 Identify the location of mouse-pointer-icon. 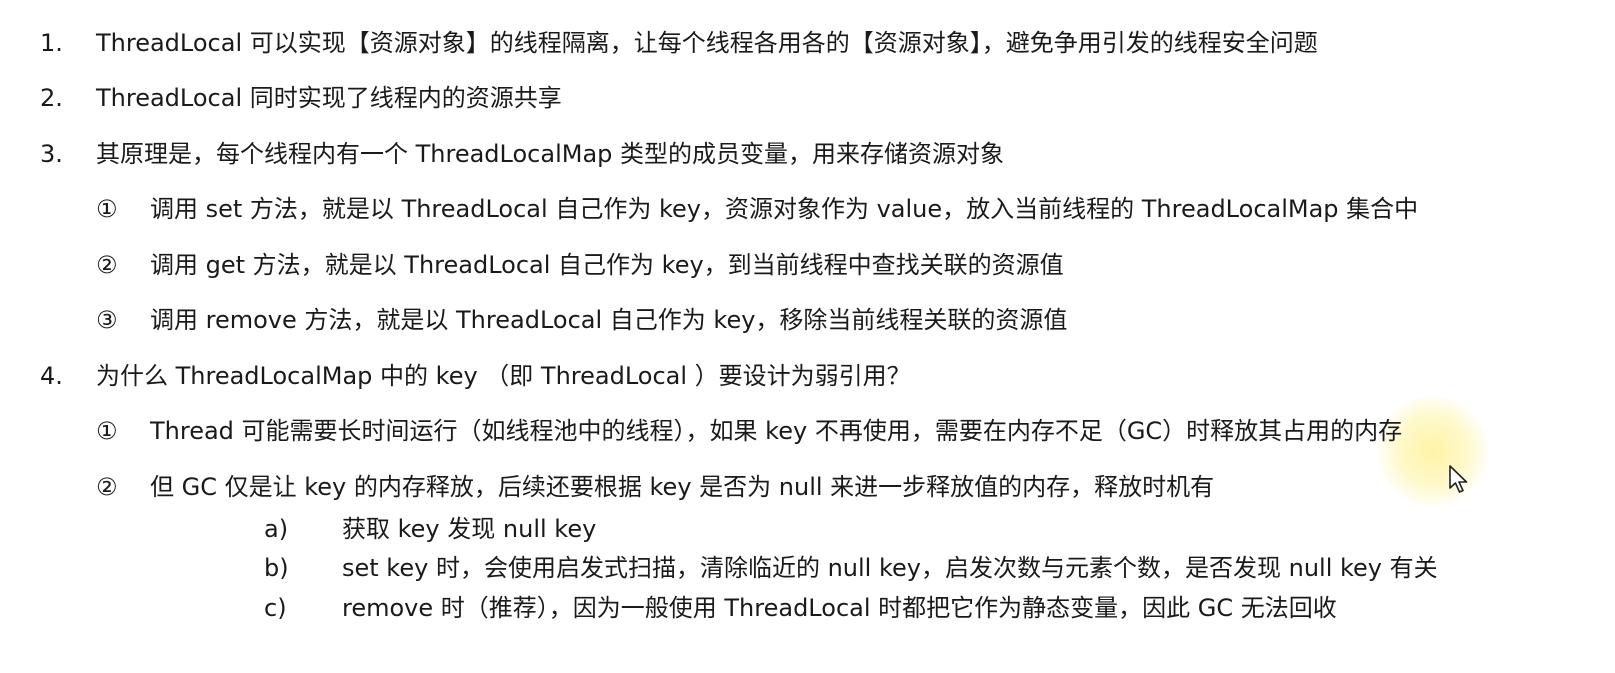
(1458, 479).